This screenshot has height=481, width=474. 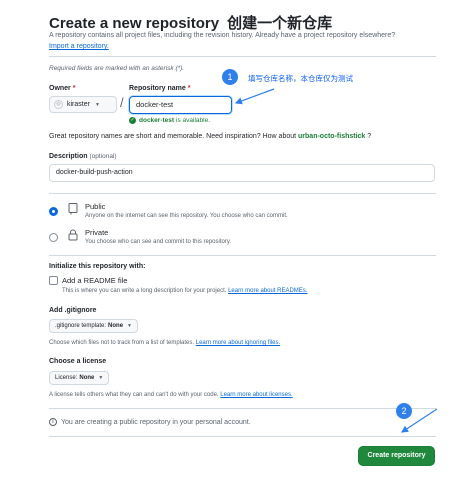 I want to click on gitignore-label: Add .gitignore, so click(x=73, y=310).